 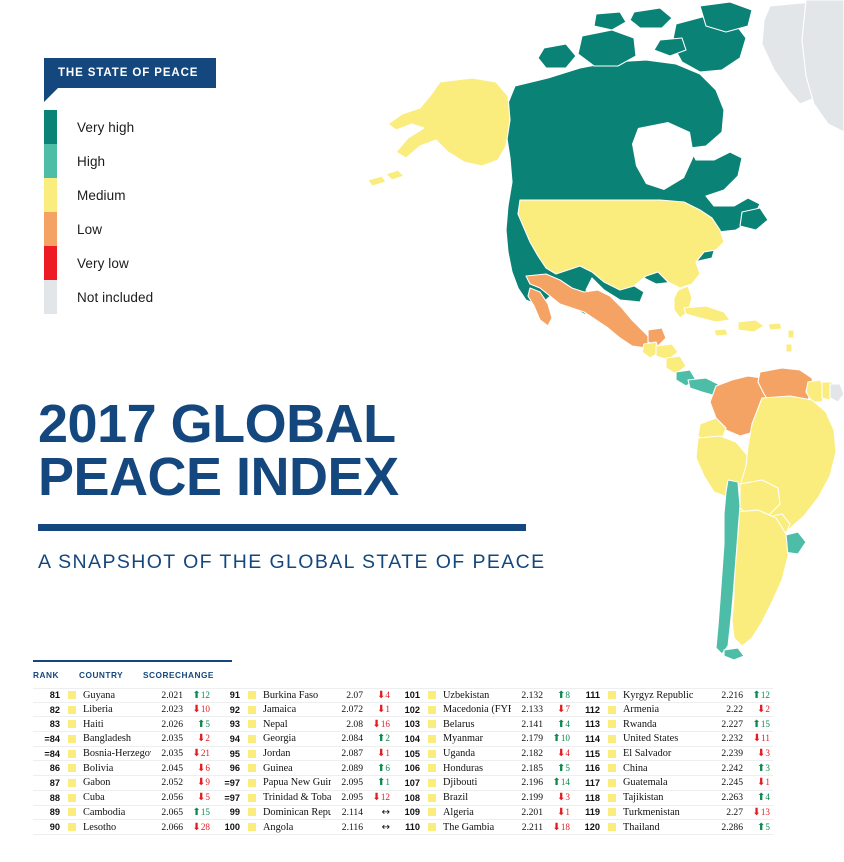 I want to click on legend-item-high: High, so click(x=144, y=161).